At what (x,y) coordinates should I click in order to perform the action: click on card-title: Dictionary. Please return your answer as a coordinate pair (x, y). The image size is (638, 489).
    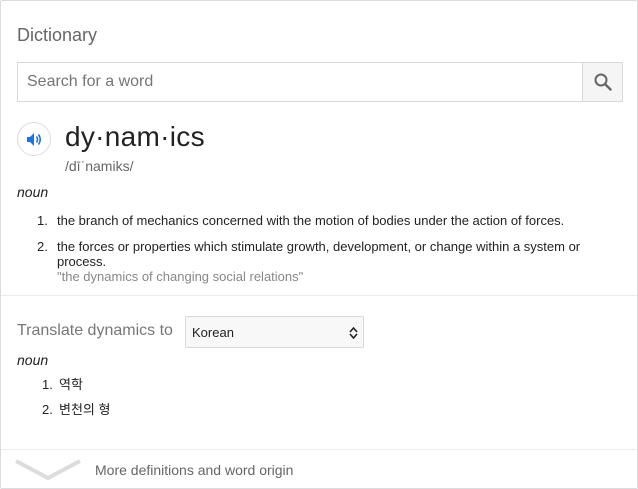
    Looking at the image, I should click on (57, 35).